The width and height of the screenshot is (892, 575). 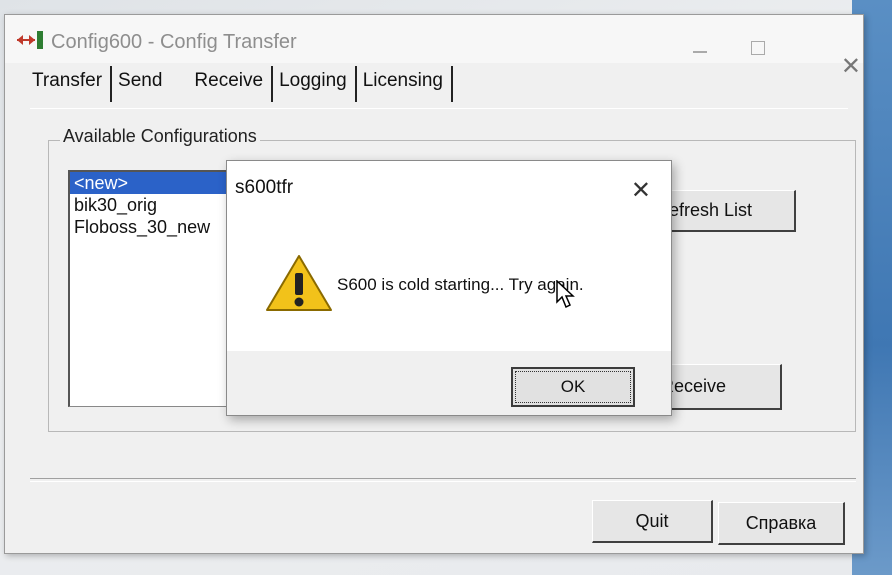 What do you see at coordinates (174, 42) in the screenshot?
I see `window-title: Config600 - Config Transfer` at bounding box center [174, 42].